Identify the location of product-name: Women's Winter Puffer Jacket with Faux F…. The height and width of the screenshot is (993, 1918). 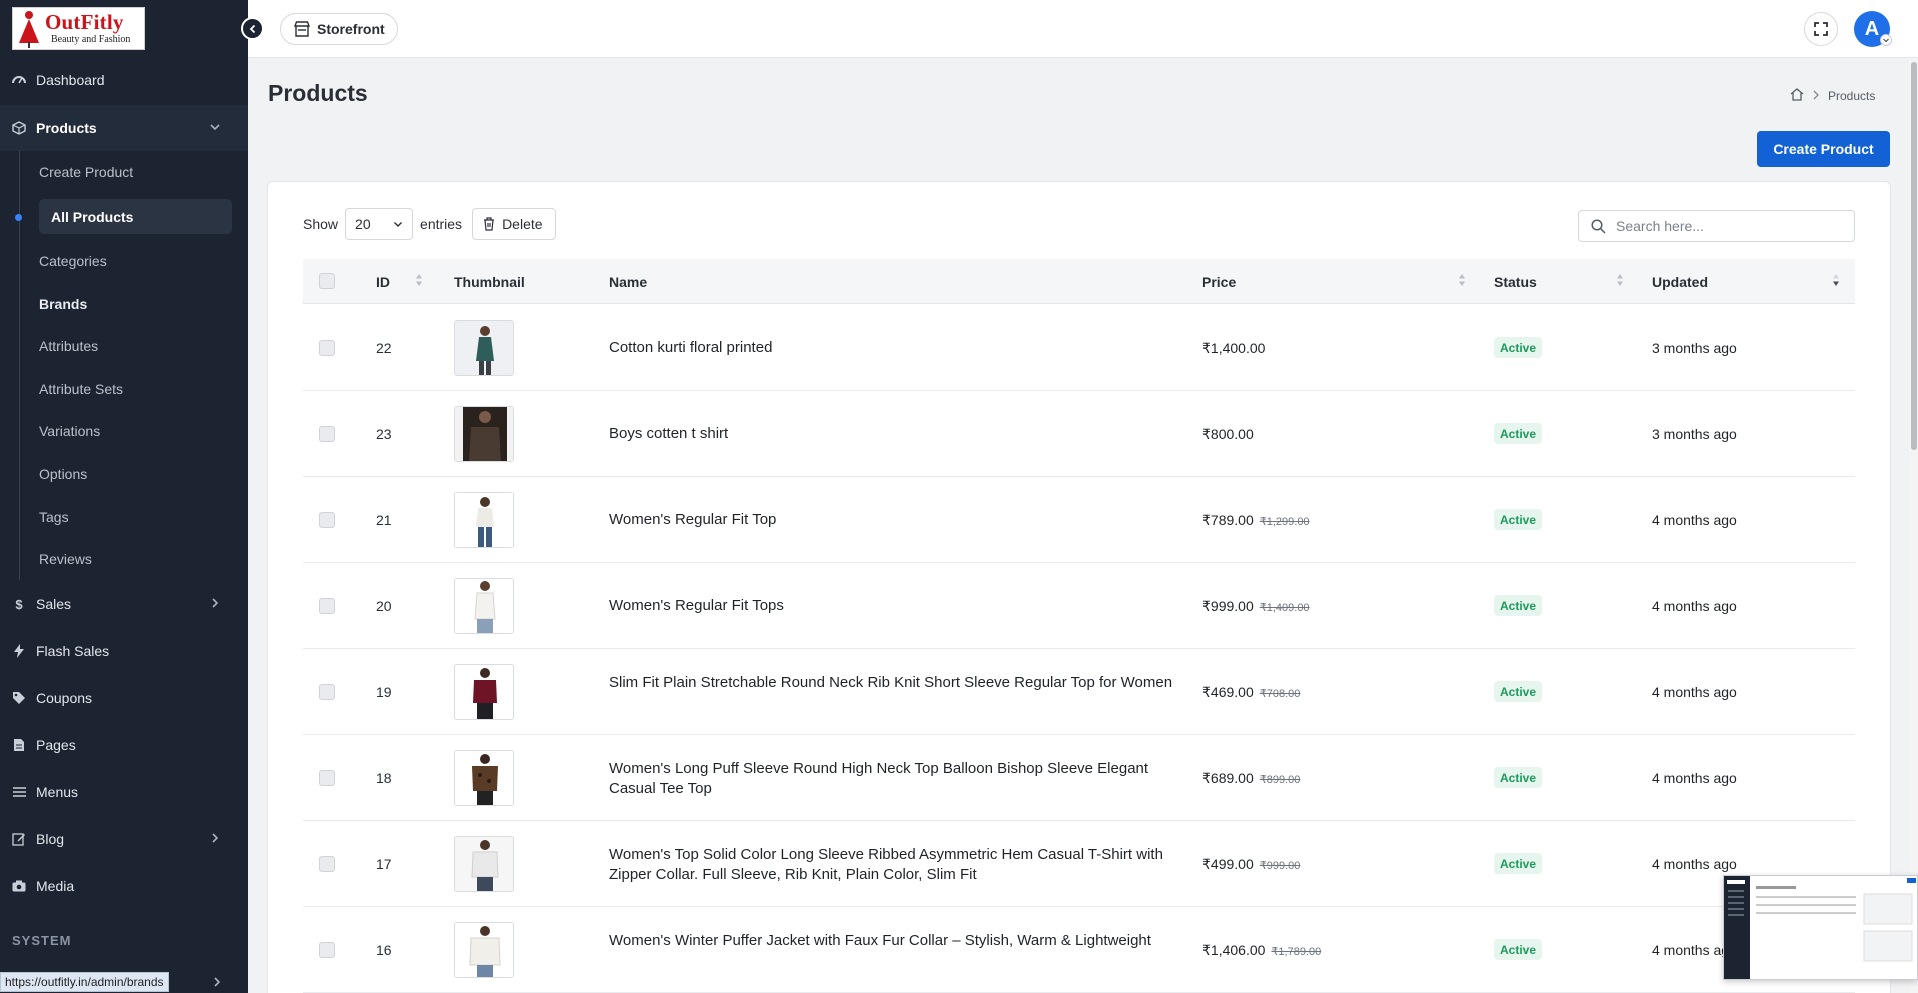
(894, 941).